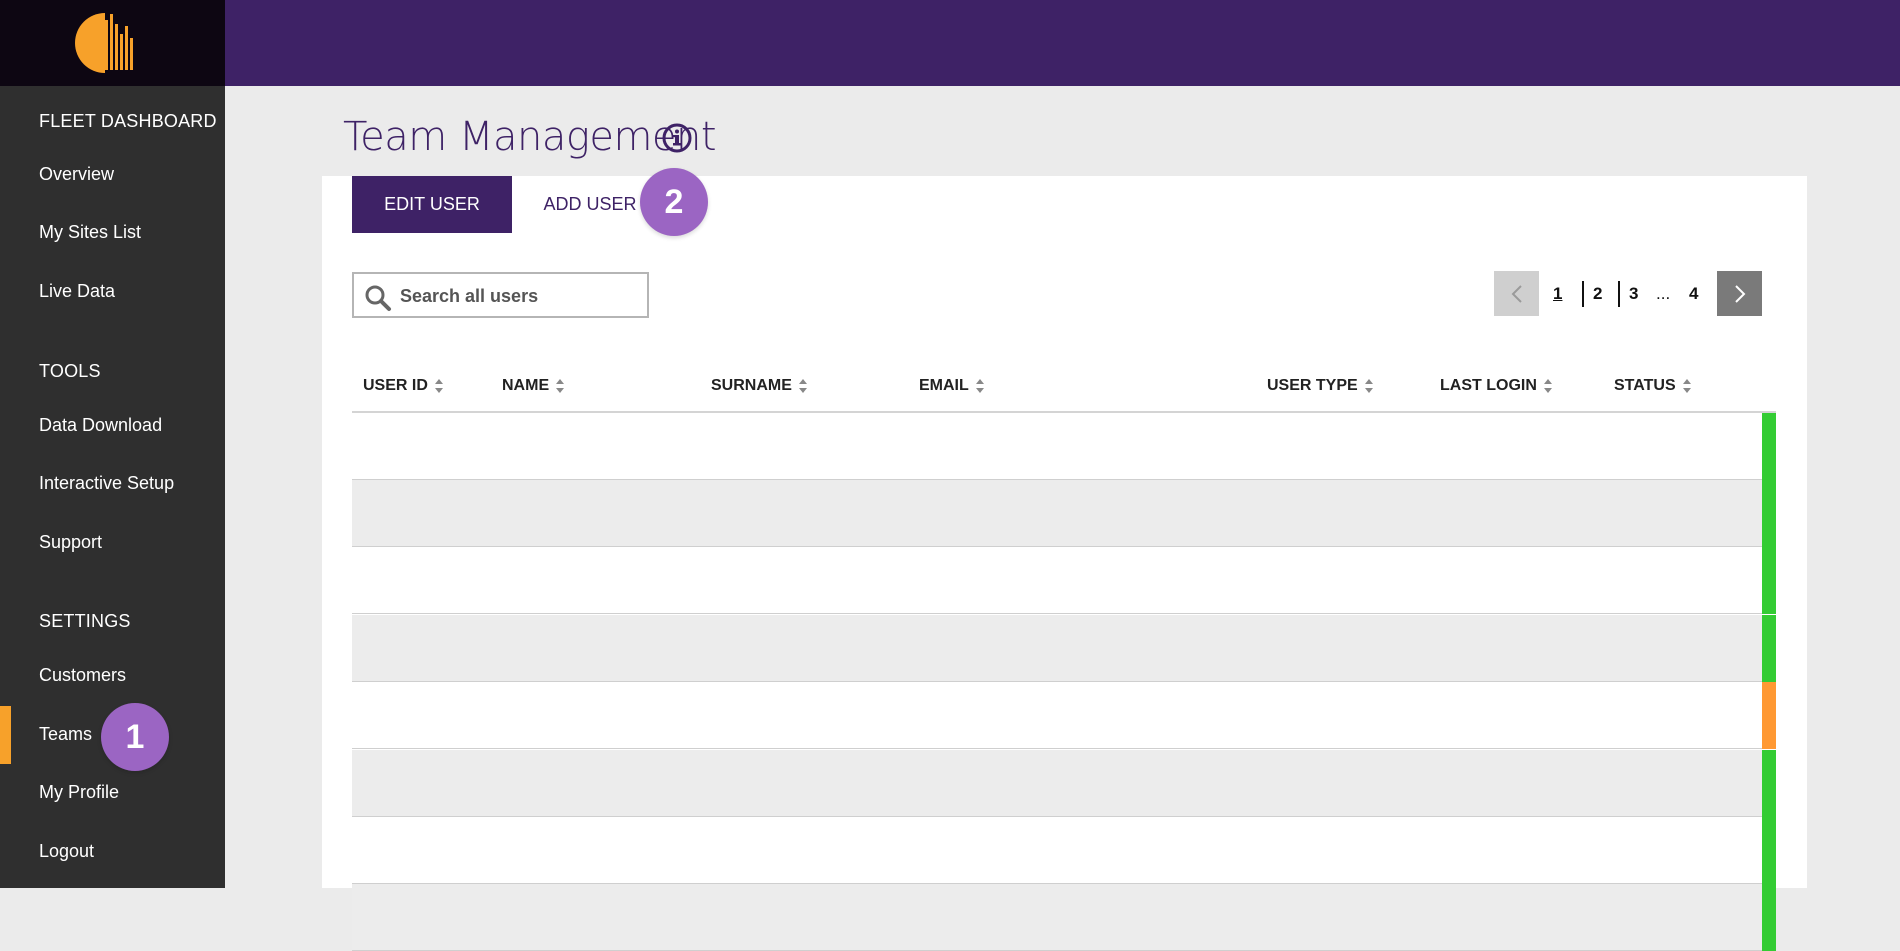 Image resolution: width=1900 pixels, height=951 pixels. Describe the element at coordinates (432, 204) in the screenshot. I see `tab-edit-user: EDIT USER` at that location.